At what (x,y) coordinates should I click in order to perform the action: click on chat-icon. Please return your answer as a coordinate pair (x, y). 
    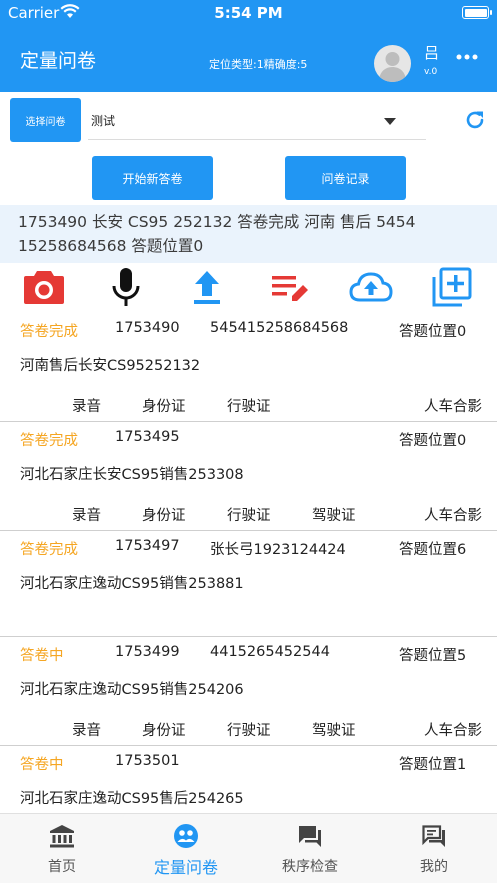
    Looking at the image, I should click on (310, 836).